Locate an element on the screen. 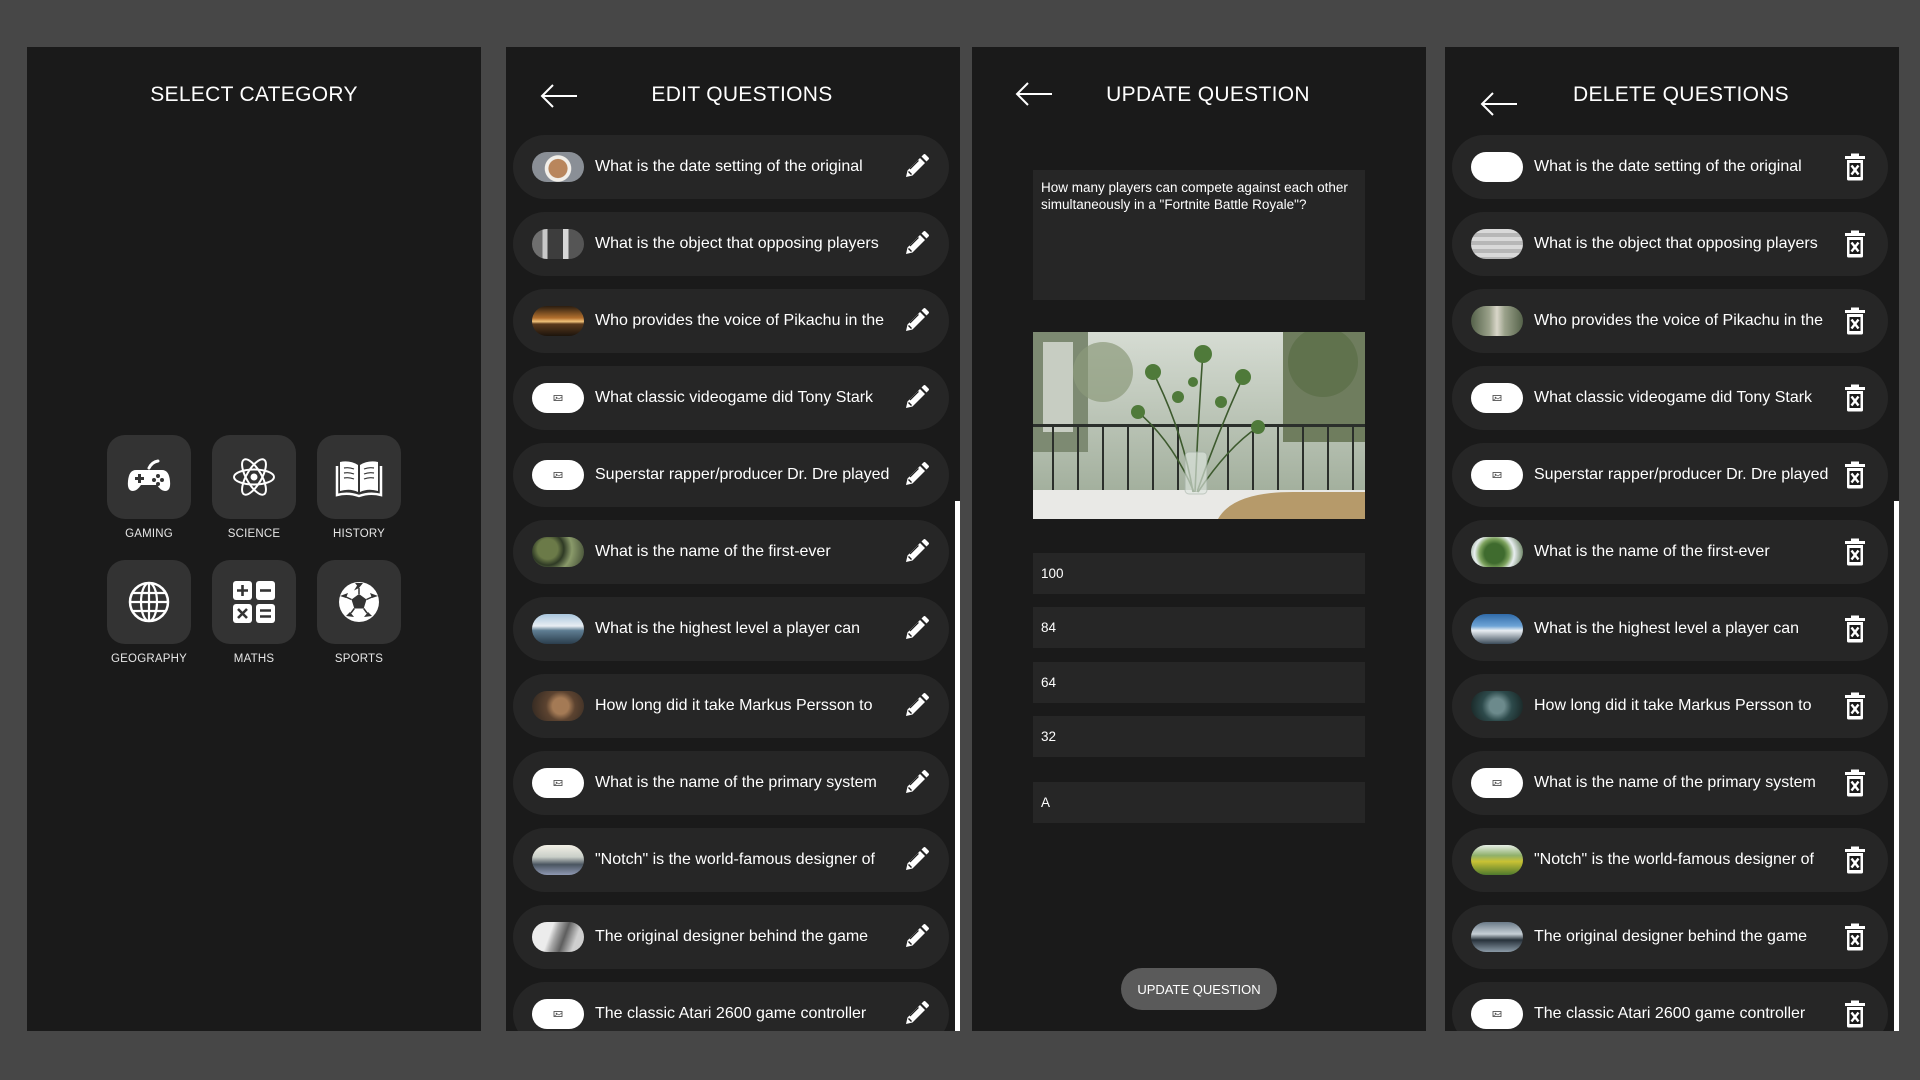  page-title: UPDATE QUESTION is located at coordinates (1208, 94).